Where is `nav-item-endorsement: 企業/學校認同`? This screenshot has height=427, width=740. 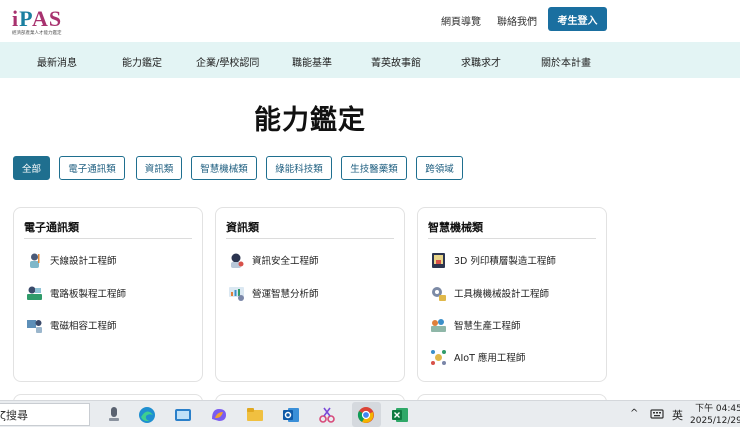 nav-item-endorsement: 企業/學校認同 is located at coordinates (227, 61).